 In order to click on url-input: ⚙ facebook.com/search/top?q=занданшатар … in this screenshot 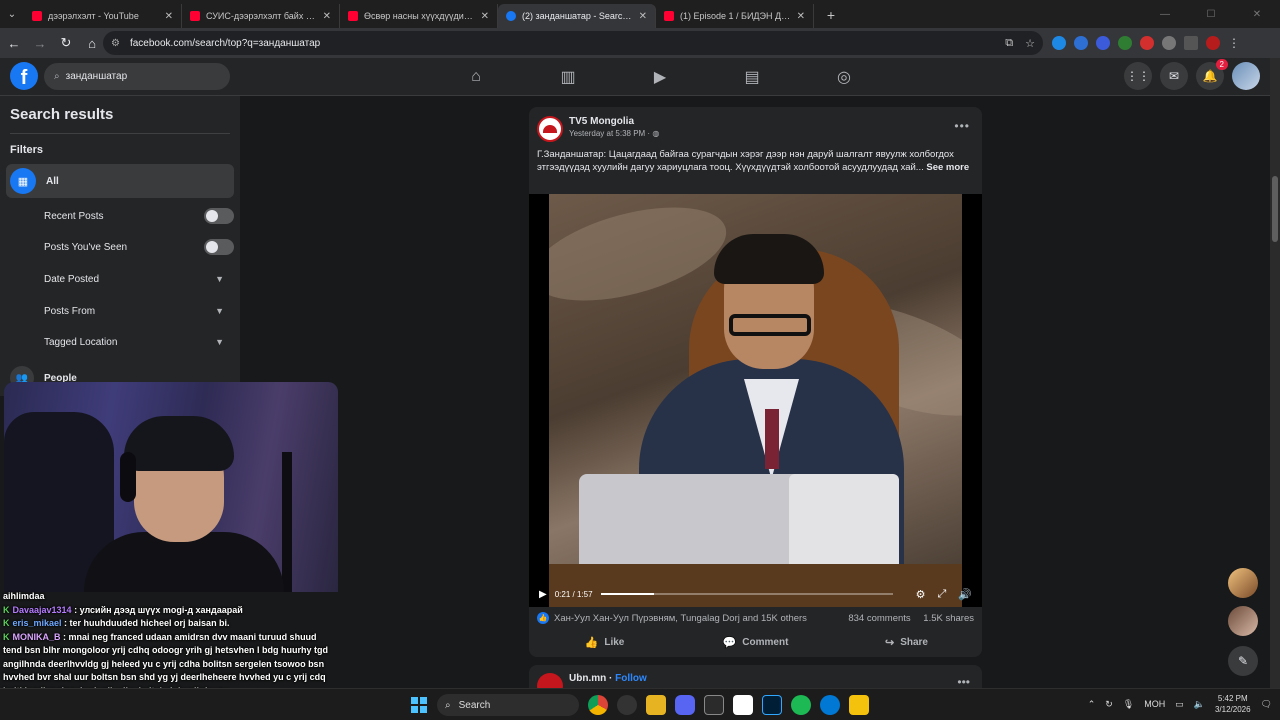, I will do `click(573, 43)`.